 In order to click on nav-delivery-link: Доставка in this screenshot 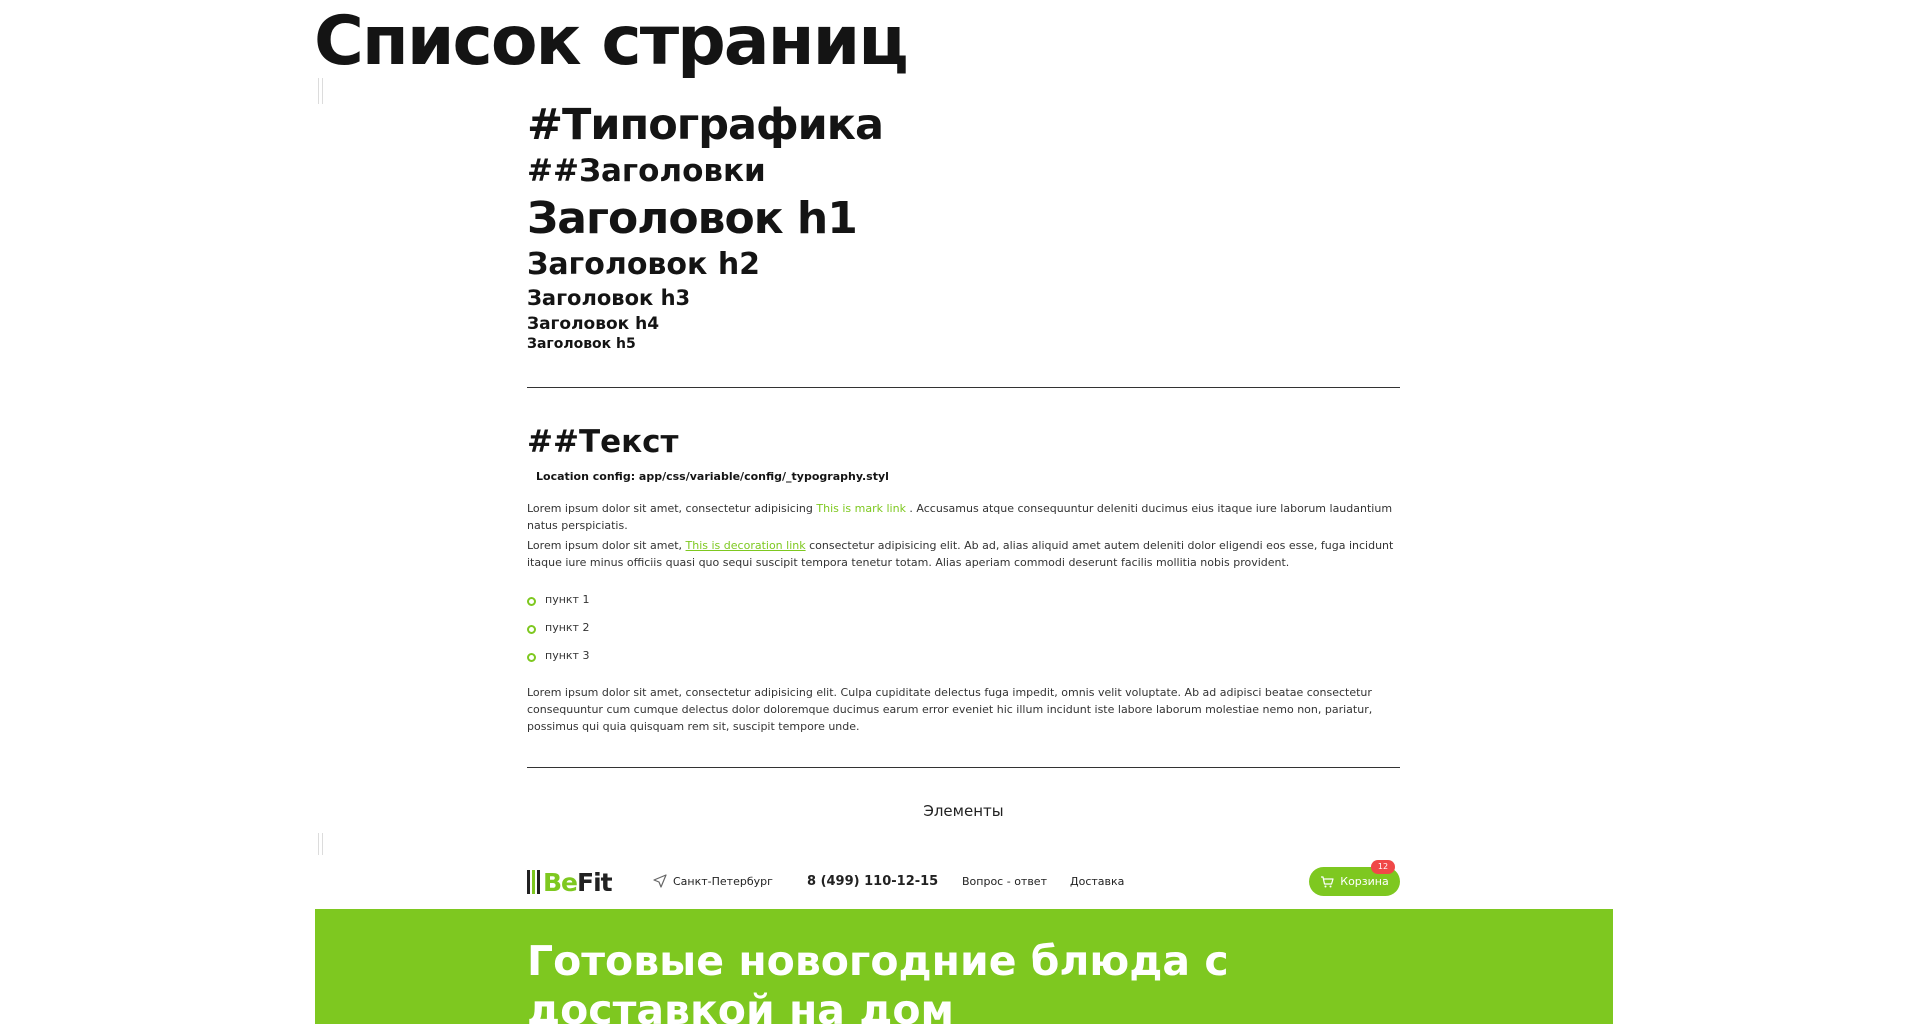, I will do `click(1097, 881)`.